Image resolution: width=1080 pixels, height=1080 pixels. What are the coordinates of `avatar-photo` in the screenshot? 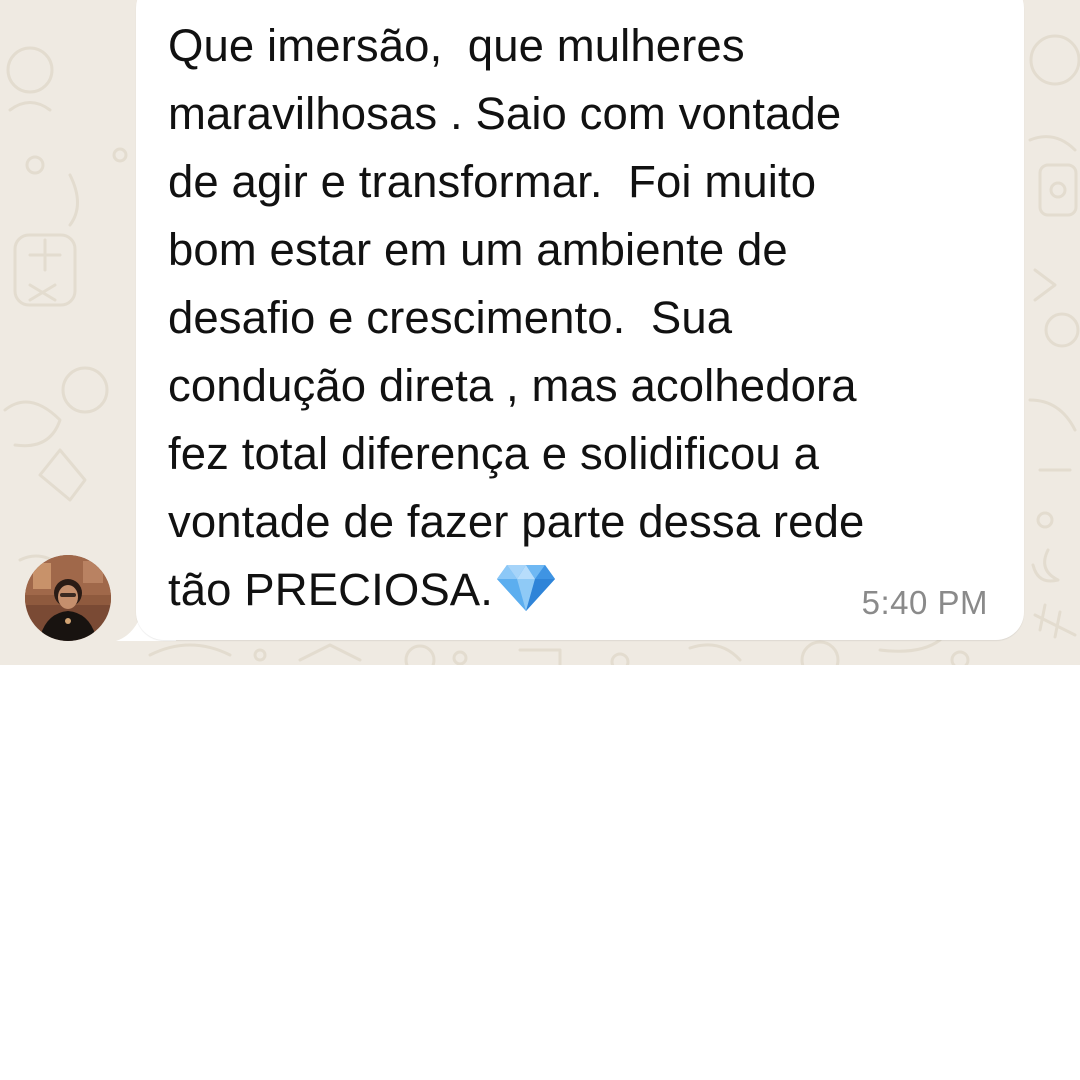 It's located at (68, 598).